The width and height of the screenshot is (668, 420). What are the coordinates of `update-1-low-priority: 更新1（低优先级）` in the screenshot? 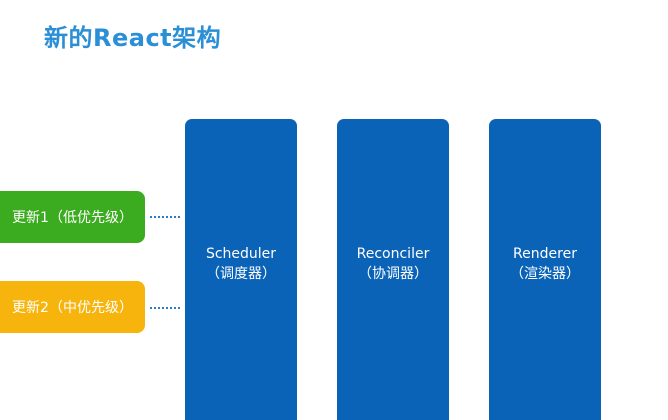 It's located at (72, 217).